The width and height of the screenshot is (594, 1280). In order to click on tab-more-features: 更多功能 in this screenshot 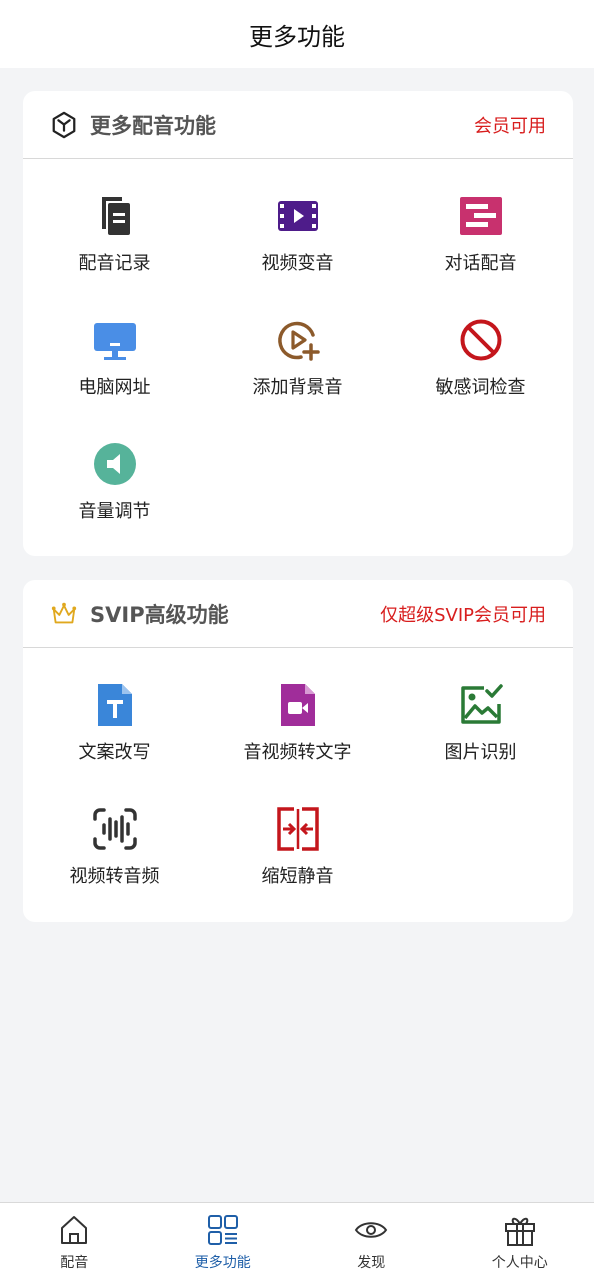, I will do `click(223, 1241)`.